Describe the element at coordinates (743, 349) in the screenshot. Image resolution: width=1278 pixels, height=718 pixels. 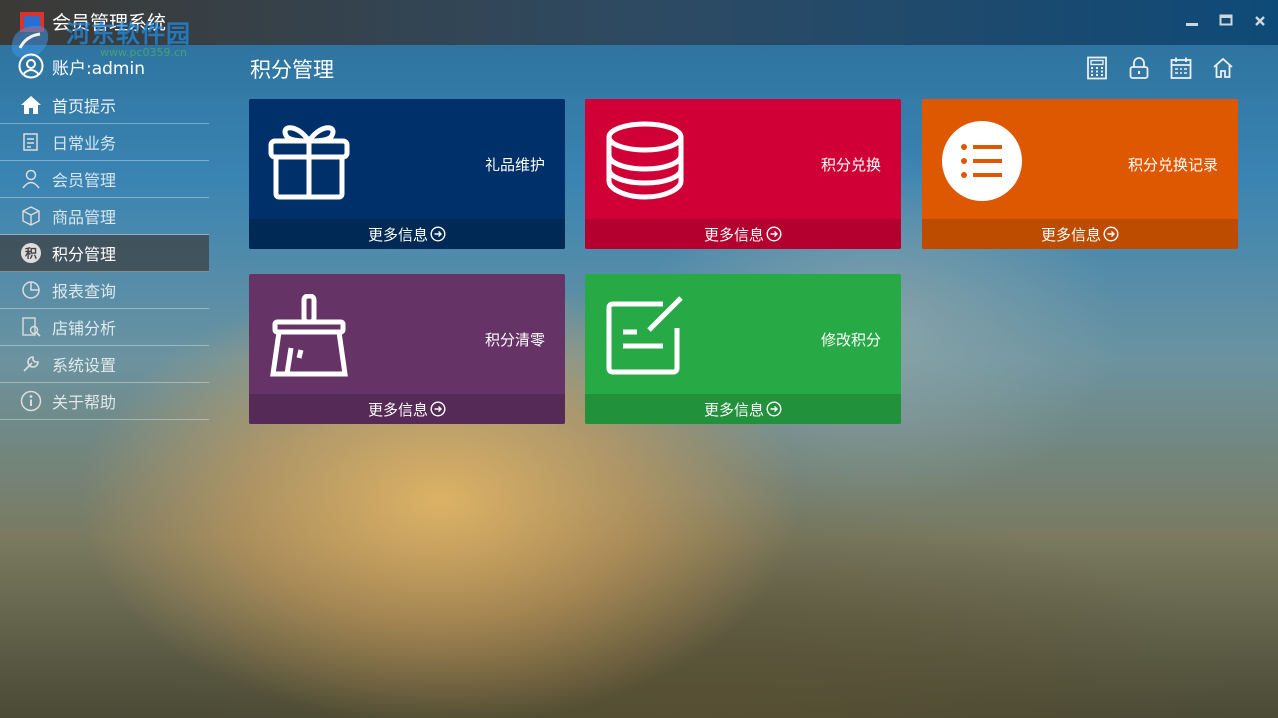
I see `tile-modify-points: 修改积分 更多信息` at that location.